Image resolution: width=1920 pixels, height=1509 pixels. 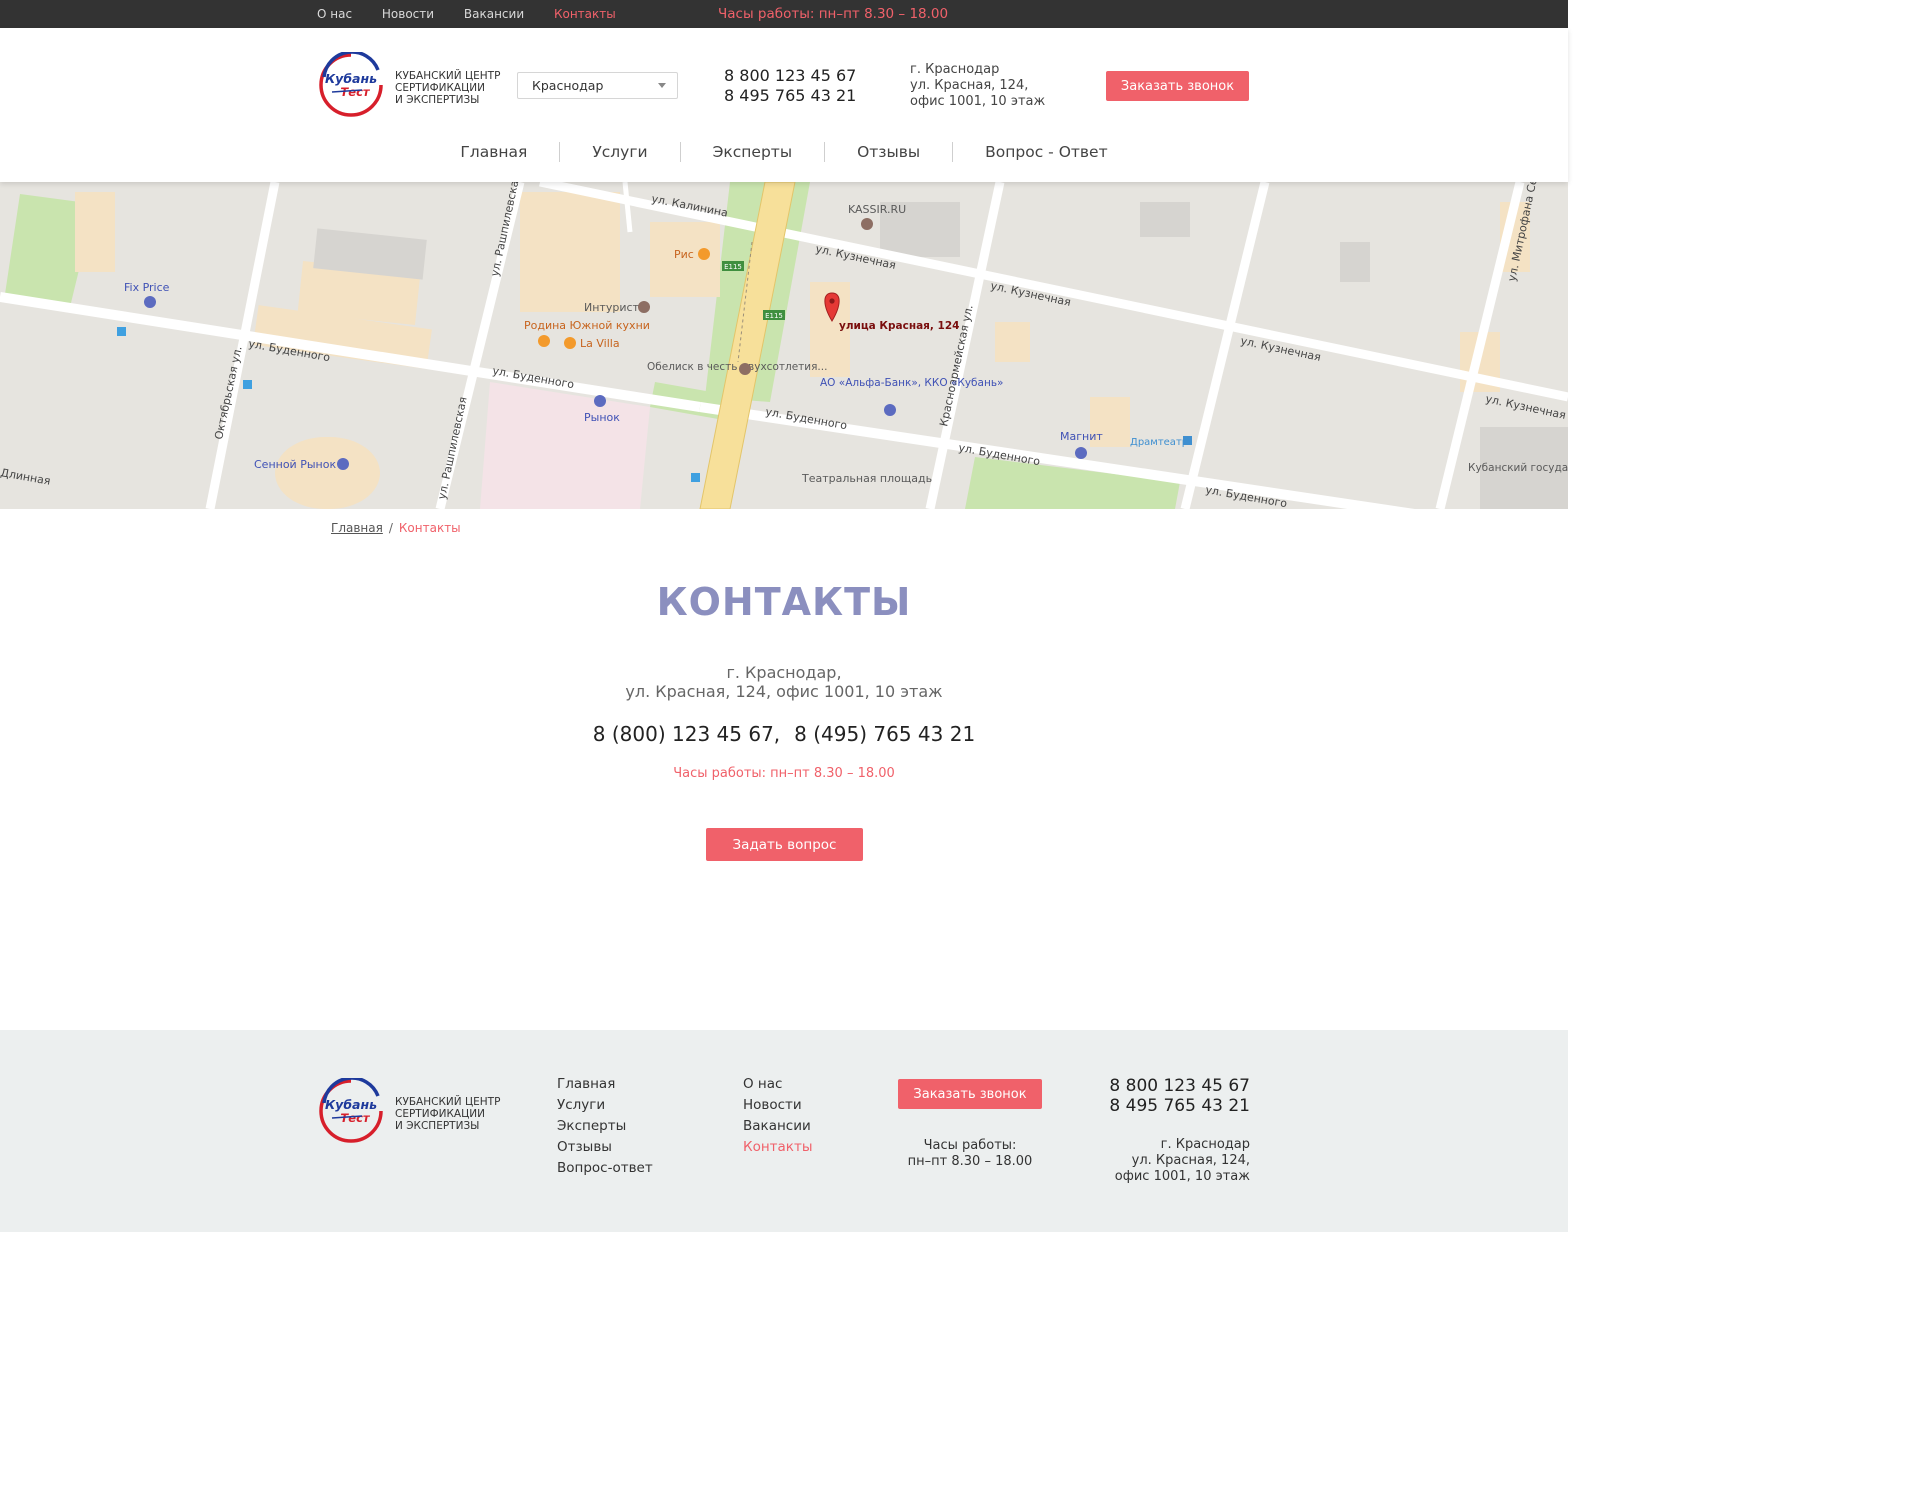 What do you see at coordinates (833, 14) in the screenshot?
I see `top-hours: Часы работы: пн–пт 8.30 – 18.00` at bounding box center [833, 14].